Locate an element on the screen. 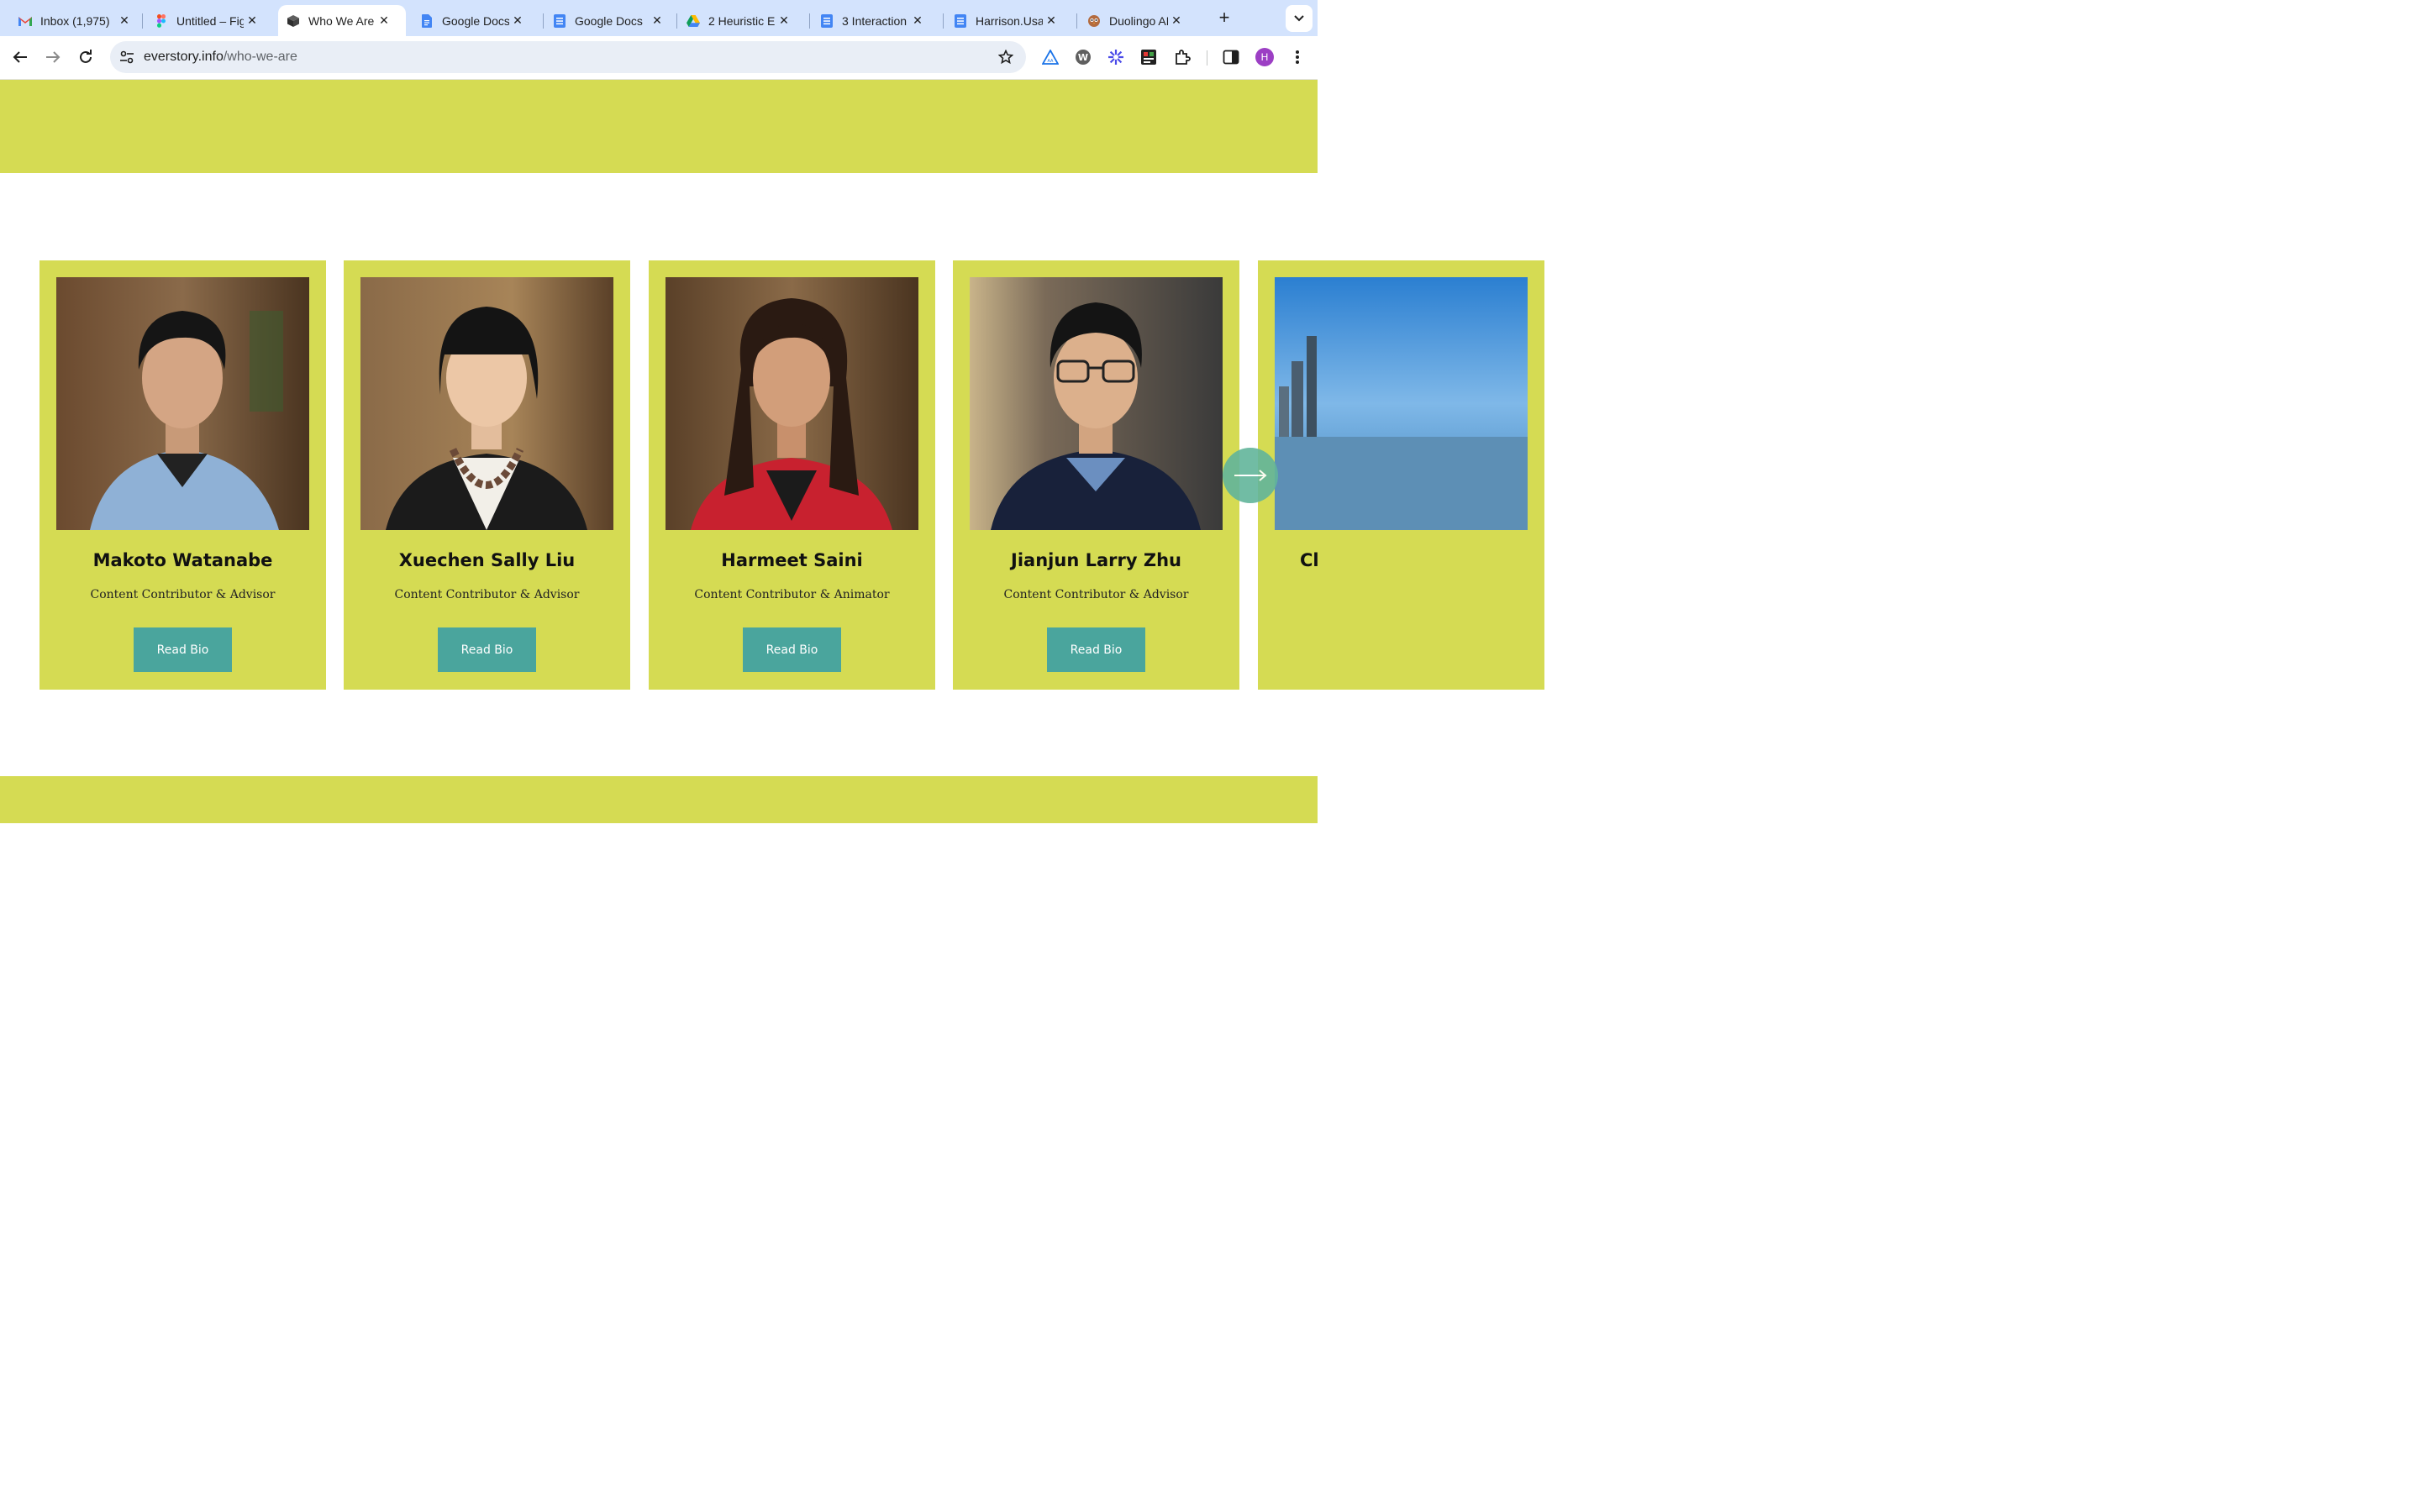 The width and height of the screenshot is (2420, 1512). member-name: Xuechen Sally Liu is located at coordinates (487, 560).